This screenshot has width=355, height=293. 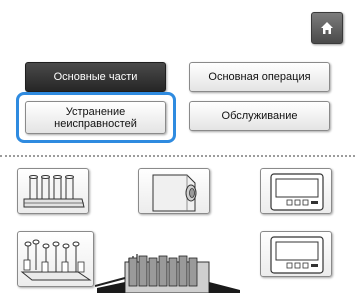 I want to click on basic-parts-button: Основные части, so click(x=95, y=77).